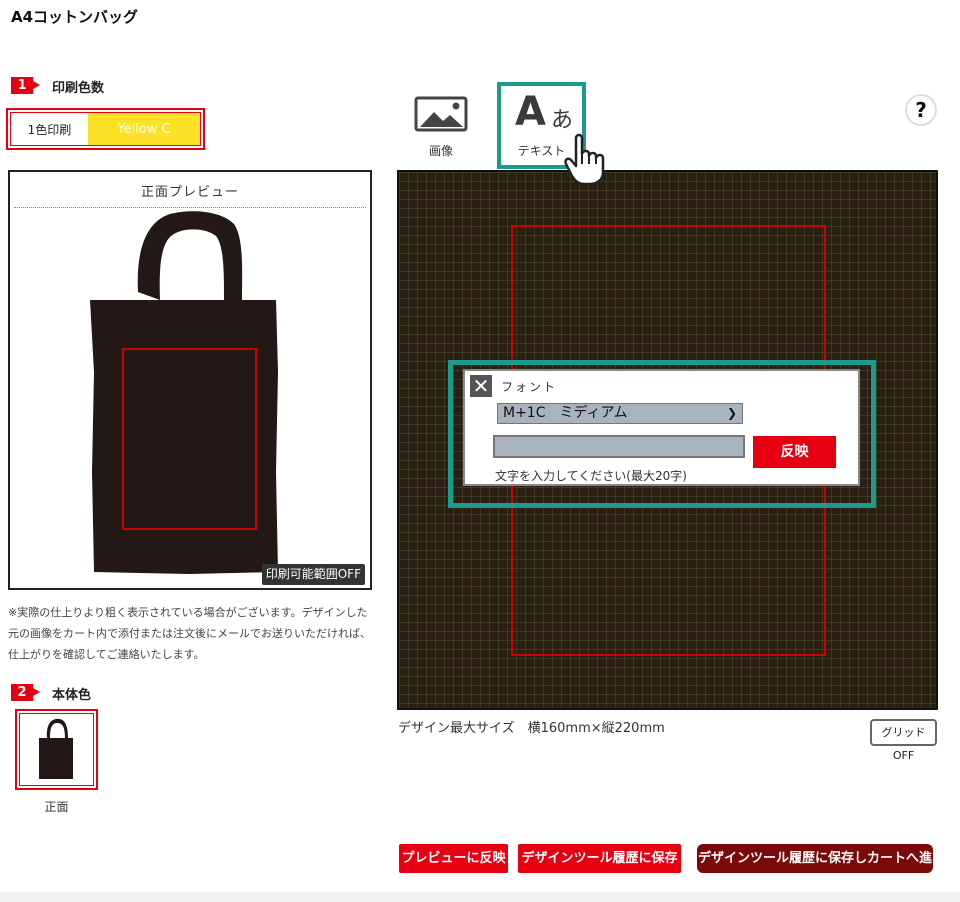 Image resolution: width=960 pixels, height=902 pixels. What do you see at coordinates (75, 17) in the screenshot?
I see `page-title: A4コットンバッグ` at bounding box center [75, 17].